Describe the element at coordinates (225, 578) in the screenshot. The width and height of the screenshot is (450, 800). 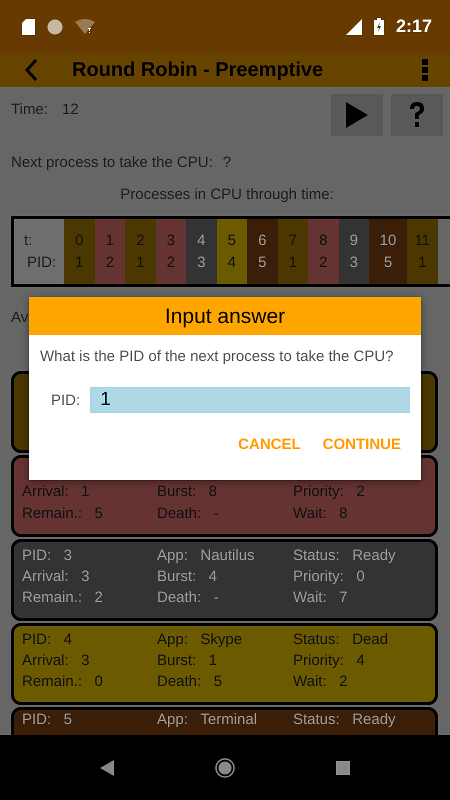
I see `process-field: Burst: 4` at that location.